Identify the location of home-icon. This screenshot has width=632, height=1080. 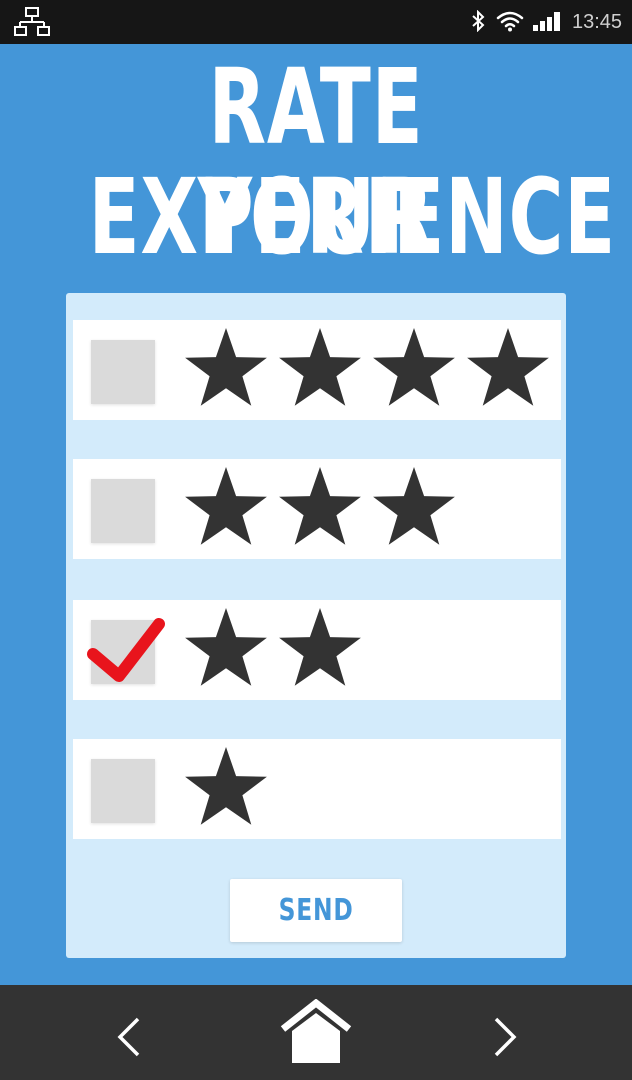
(316, 1032).